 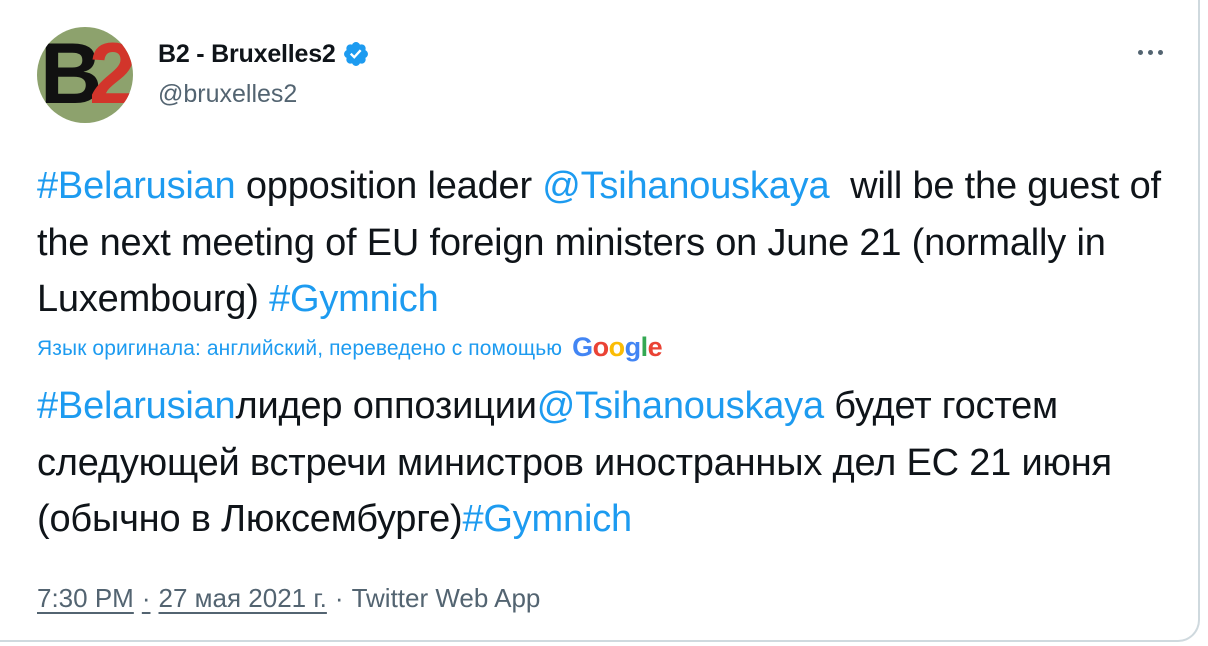 What do you see at coordinates (242, 597) in the screenshot?
I see `tweet-date: 27 мая 2021 г.` at bounding box center [242, 597].